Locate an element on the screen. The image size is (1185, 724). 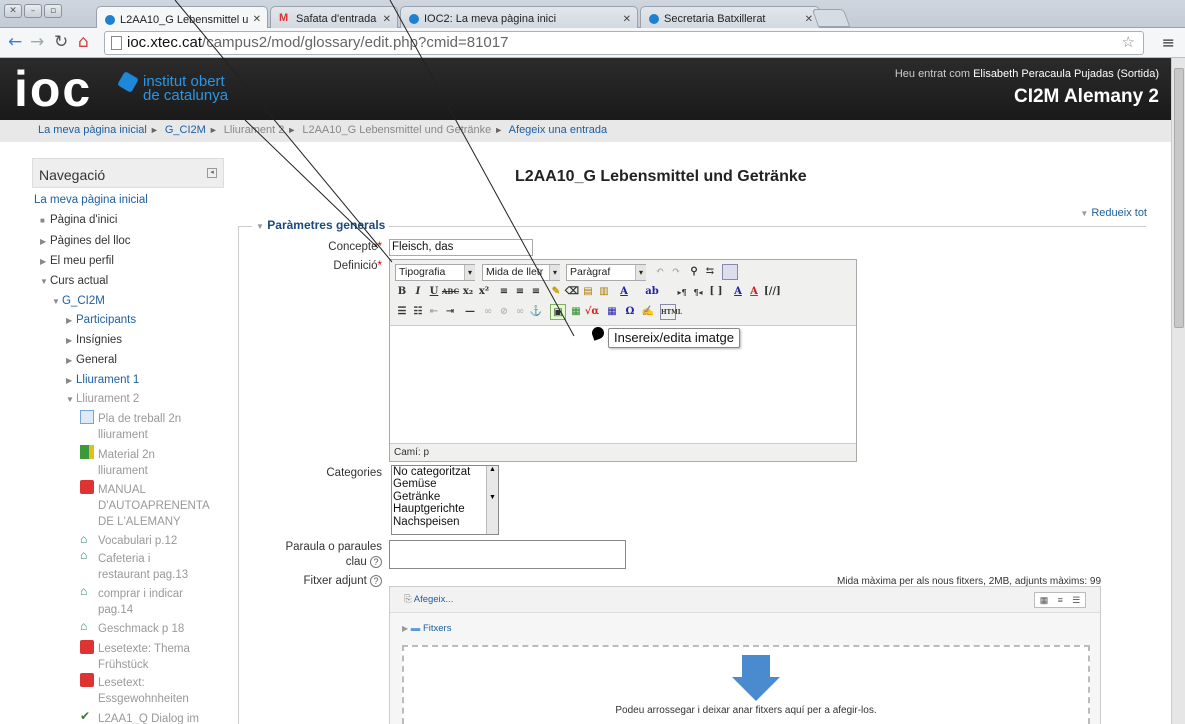
sidebar-item-material: Material 2n is located at coordinates (126, 455).